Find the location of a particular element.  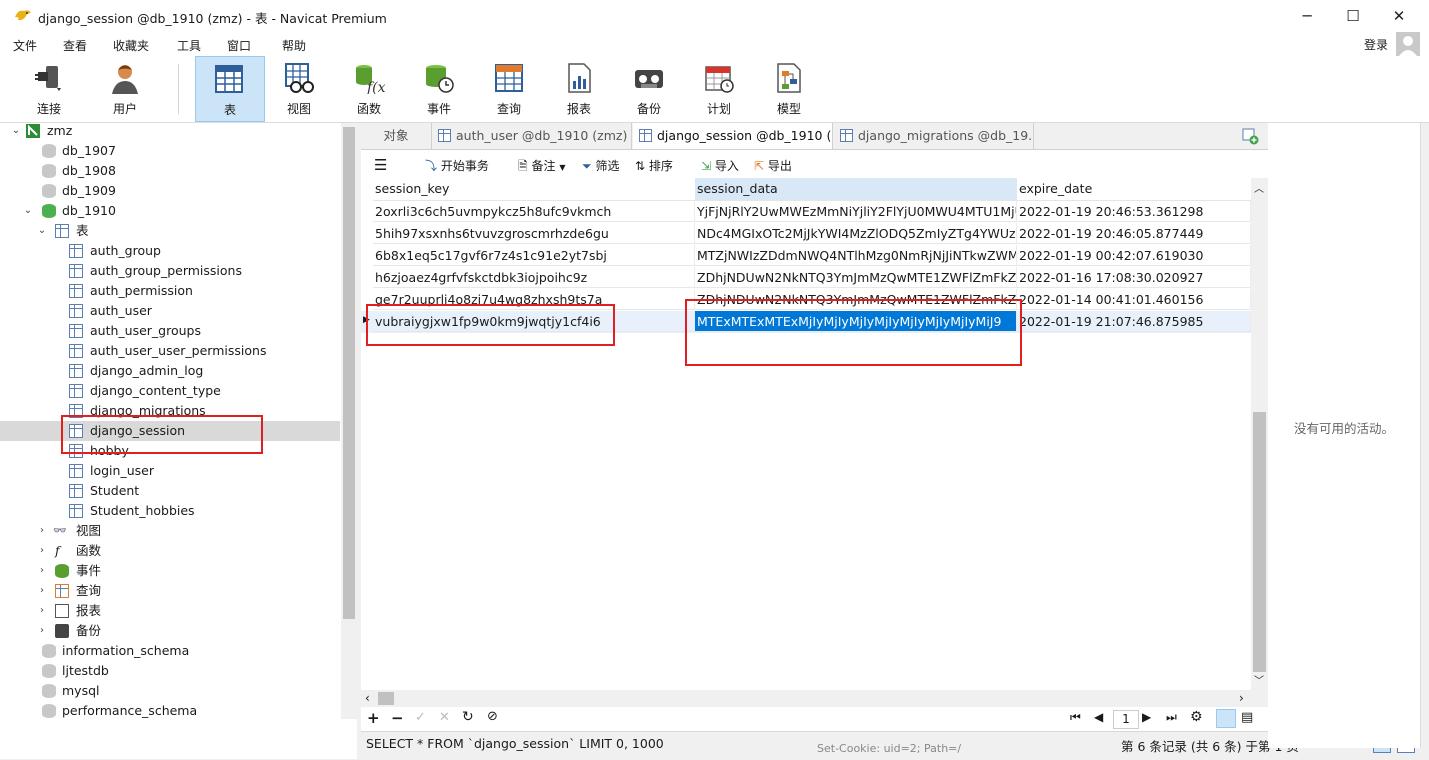

group-queries: › 查询 is located at coordinates (170, 591).